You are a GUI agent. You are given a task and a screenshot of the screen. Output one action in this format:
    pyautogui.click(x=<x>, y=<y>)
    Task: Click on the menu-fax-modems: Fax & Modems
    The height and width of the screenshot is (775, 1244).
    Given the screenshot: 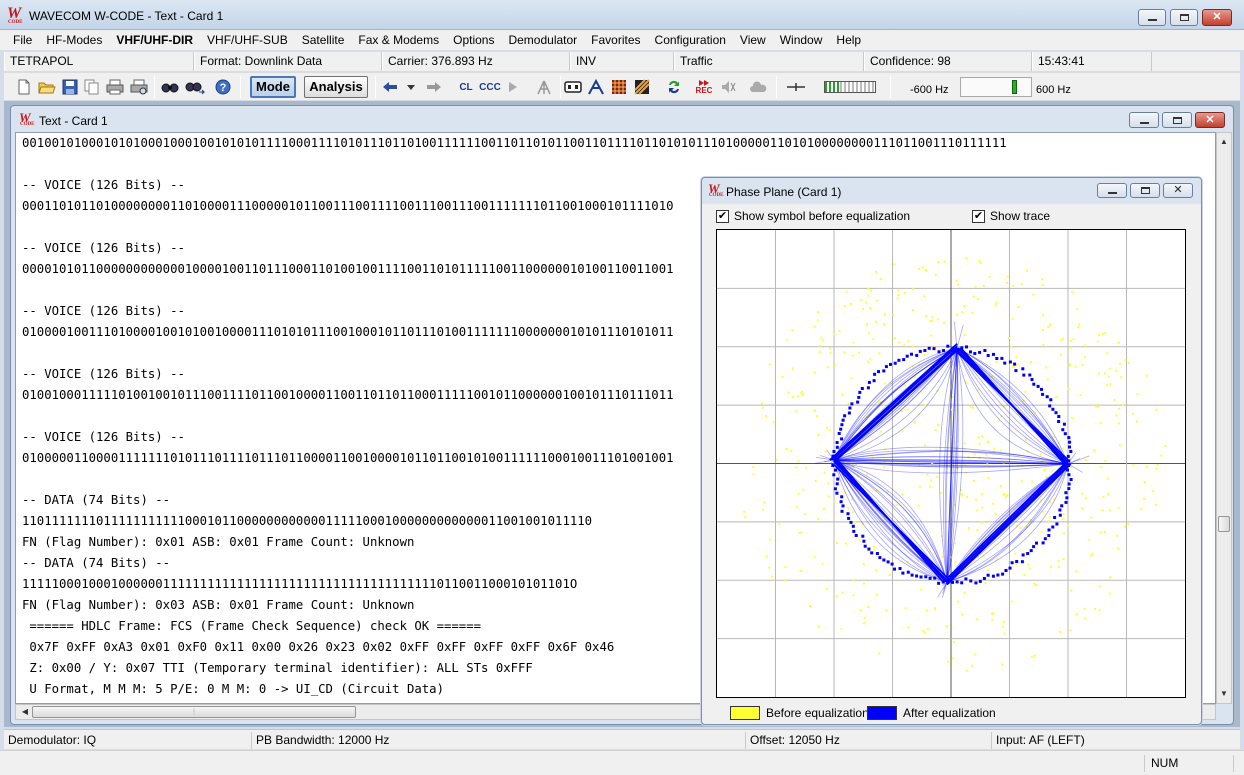 What is the action you would take?
    pyautogui.click(x=398, y=40)
    